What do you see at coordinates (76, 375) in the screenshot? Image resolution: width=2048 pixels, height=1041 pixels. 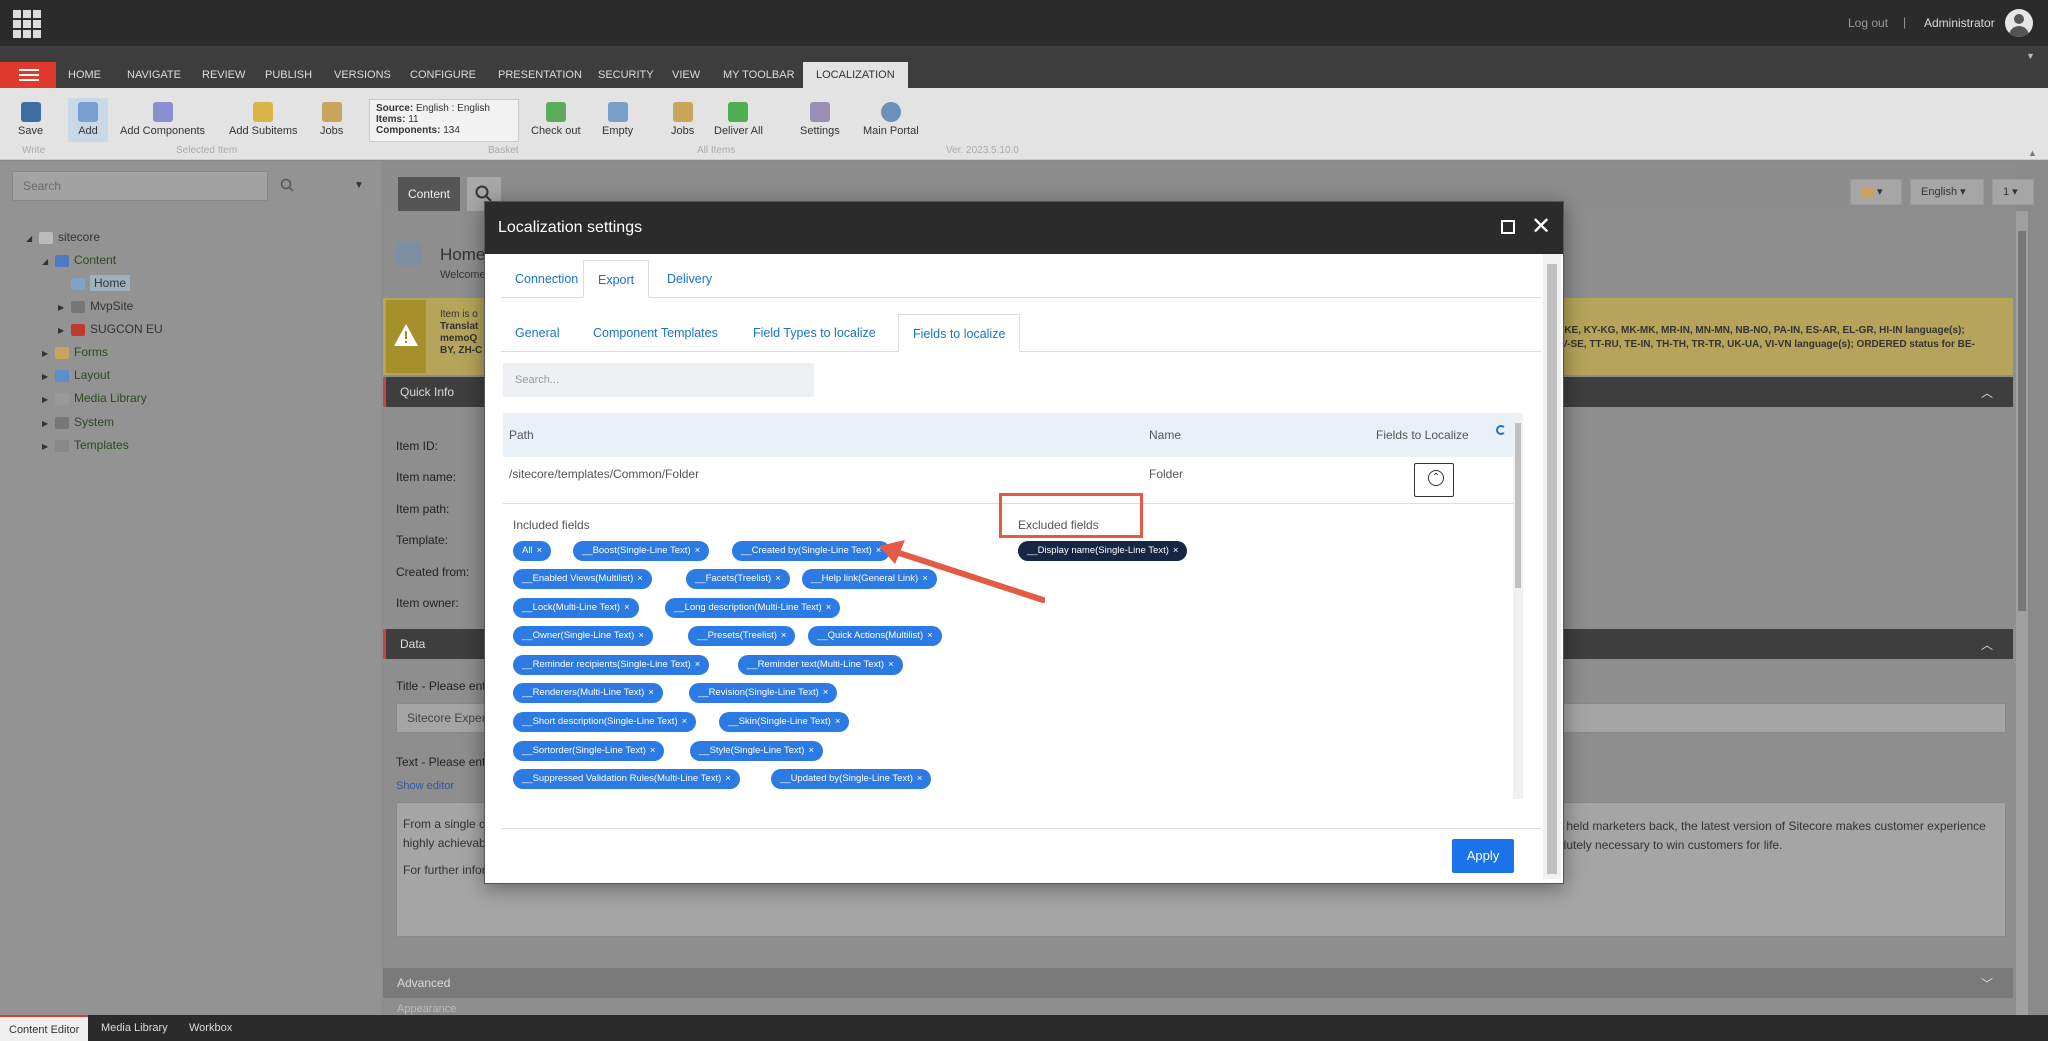 I see `tree-item-layout: ▶ Layout` at bounding box center [76, 375].